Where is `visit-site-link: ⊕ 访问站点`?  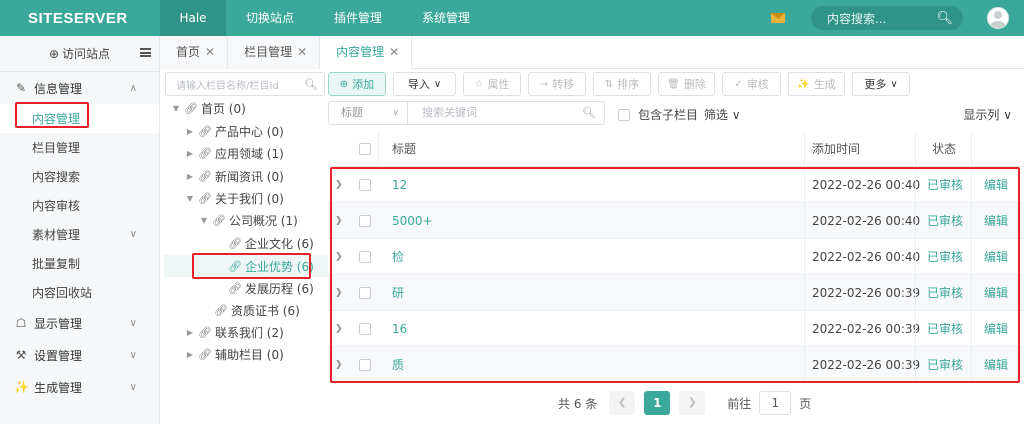
visit-site-link: ⊕ 访问站点 is located at coordinates (79, 54).